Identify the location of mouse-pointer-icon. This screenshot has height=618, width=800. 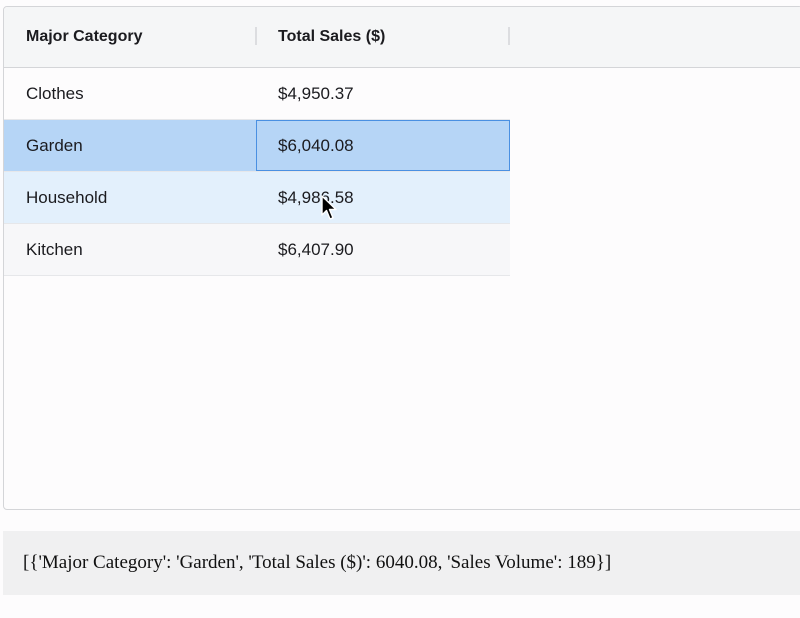
(329, 207).